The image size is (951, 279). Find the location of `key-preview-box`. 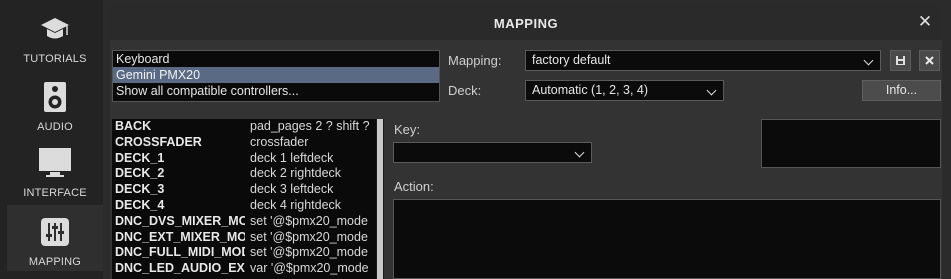

key-preview-box is located at coordinates (851, 143).